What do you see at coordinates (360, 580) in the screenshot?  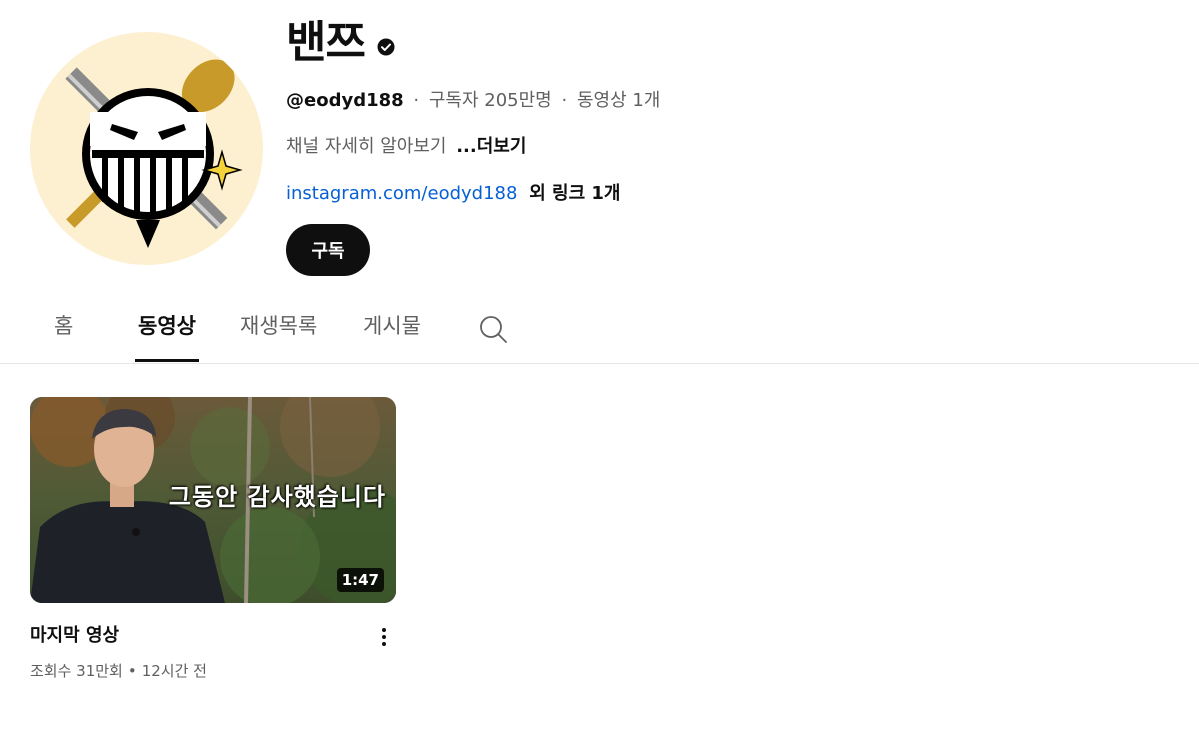 I see `video-duration: 1:47` at bounding box center [360, 580].